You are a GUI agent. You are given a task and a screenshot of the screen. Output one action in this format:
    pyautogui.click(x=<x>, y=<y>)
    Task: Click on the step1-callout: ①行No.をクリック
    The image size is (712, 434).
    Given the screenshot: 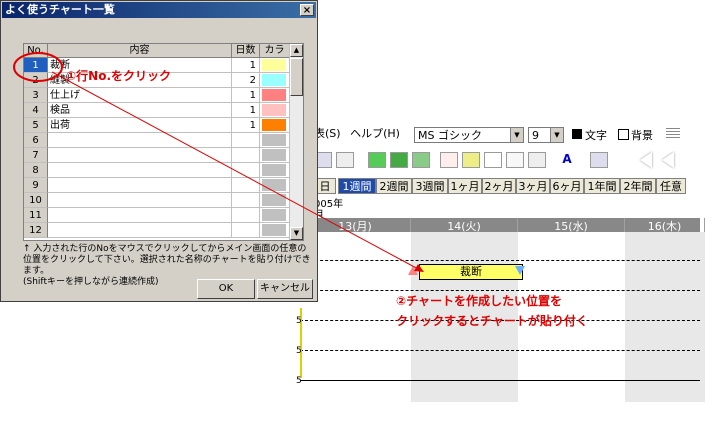 What is the action you would take?
    pyautogui.click(x=119, y=76)
    